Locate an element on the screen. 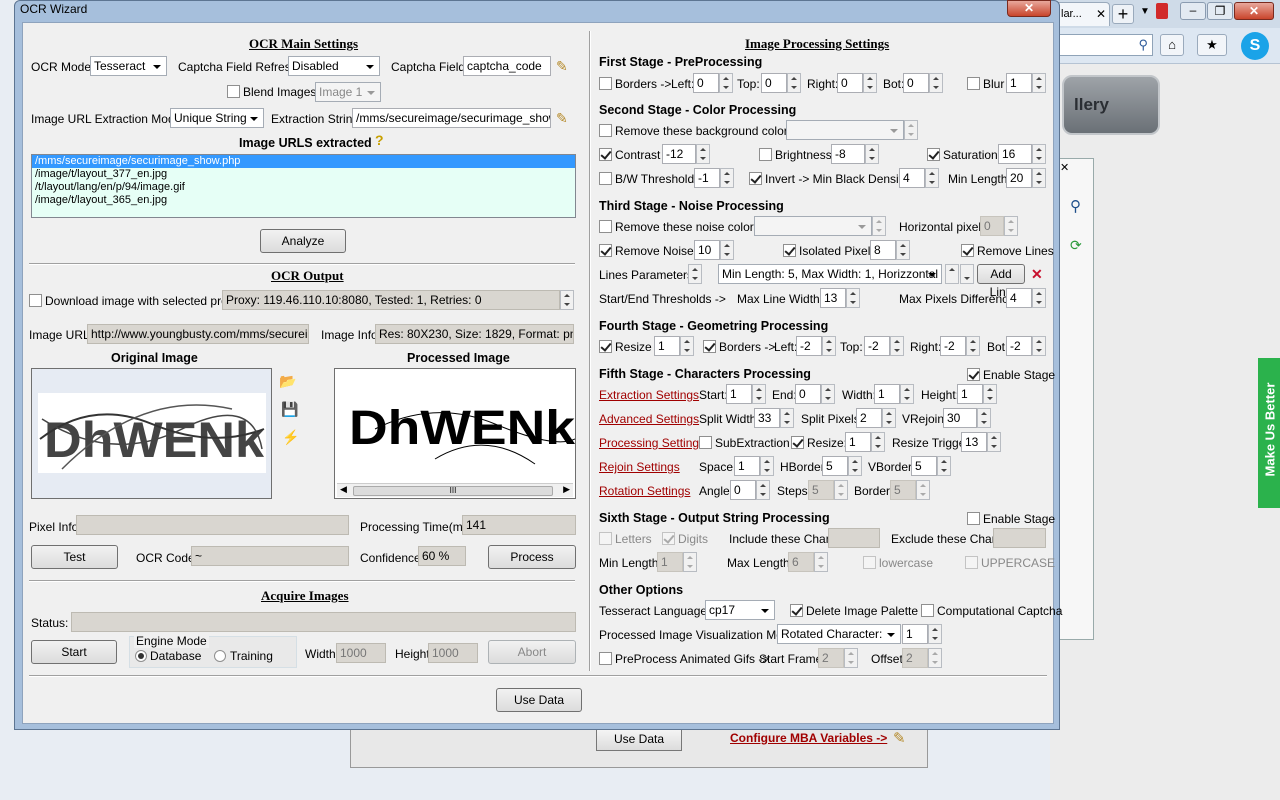  wand-icon: ✎ is located at coordinates (562, 66).